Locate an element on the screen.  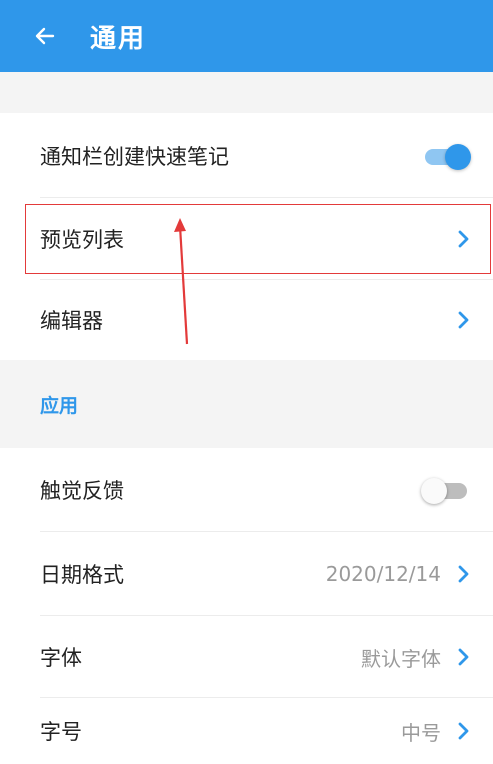
setting-label: 通知栏创建快速笔记 is located at coordinates (134, 156).